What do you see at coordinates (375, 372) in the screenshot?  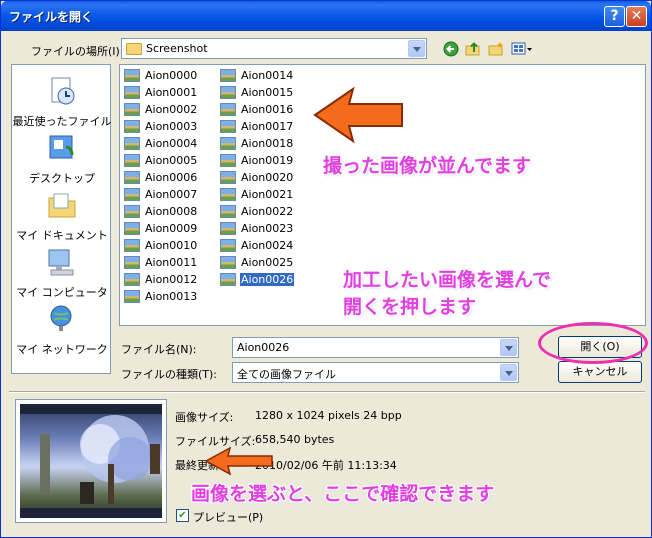 I see `filetype-select: 全ての画像ファイル` at bounding box center [375, 372].